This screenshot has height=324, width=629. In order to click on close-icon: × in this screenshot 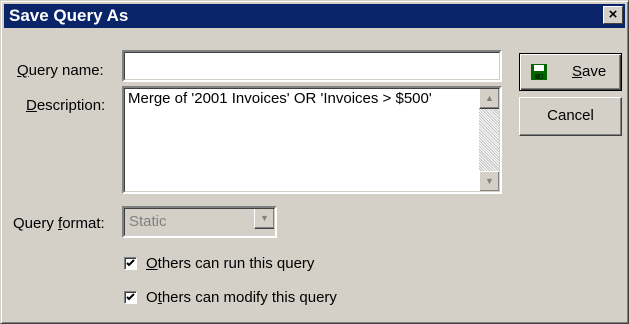, I will do `click(613, 14)`.